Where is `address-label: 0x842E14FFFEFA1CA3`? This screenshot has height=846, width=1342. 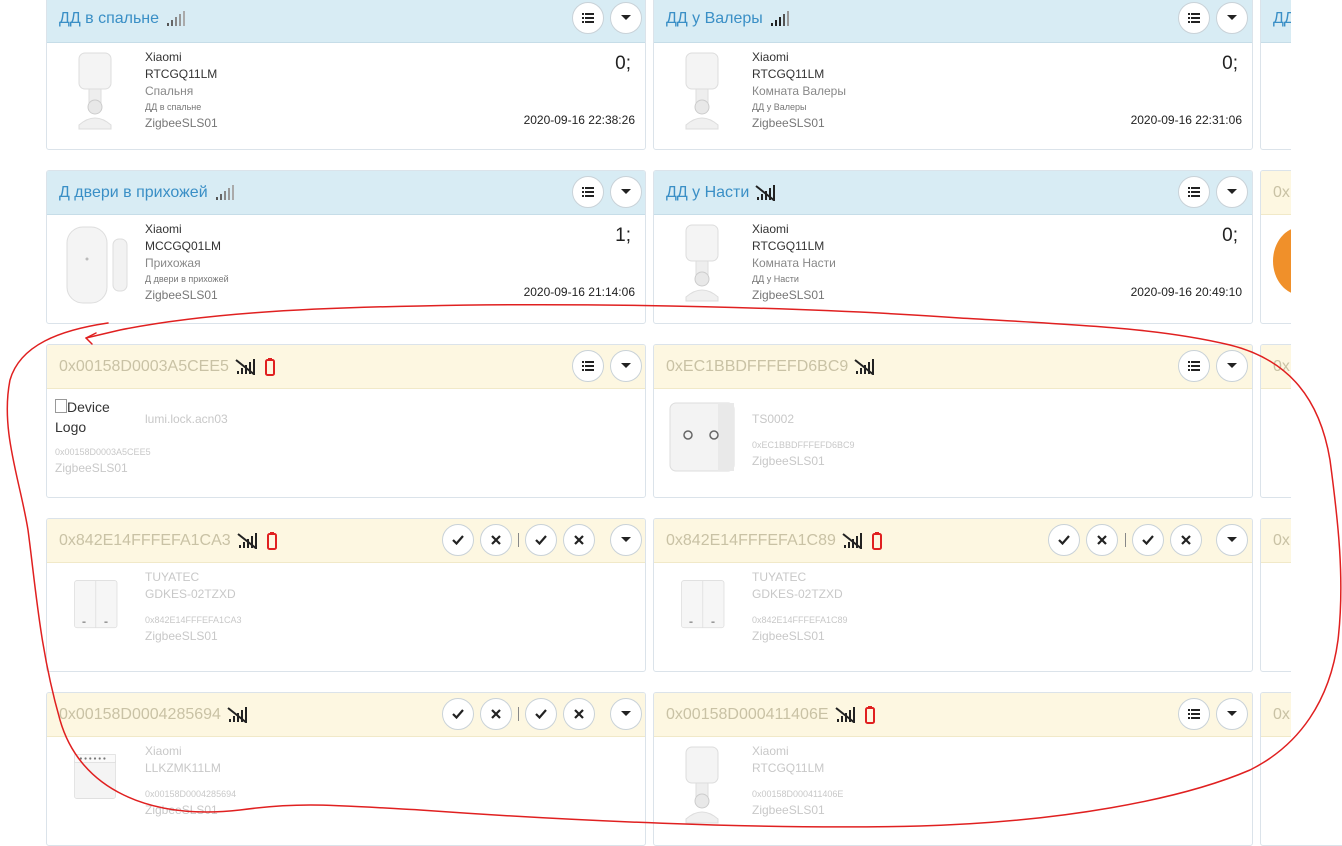 address-label: 0x842E14FFFEFA1CA3 is located at coordinates (193, 620).